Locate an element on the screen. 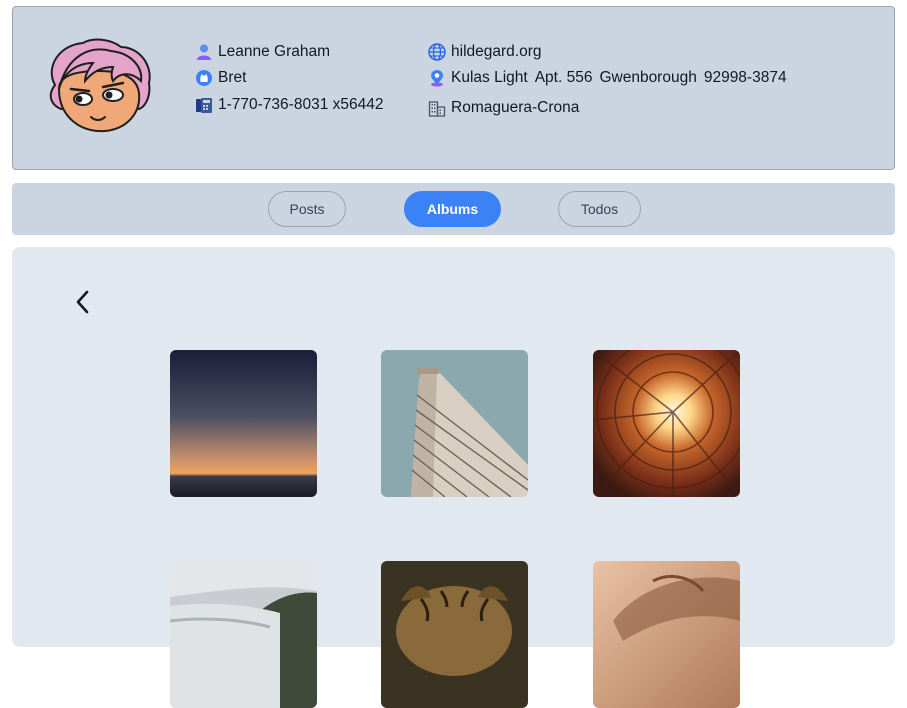 This screenshot has width=907, height=708. tab-posts: Posts is located at coordinates (307, 209).